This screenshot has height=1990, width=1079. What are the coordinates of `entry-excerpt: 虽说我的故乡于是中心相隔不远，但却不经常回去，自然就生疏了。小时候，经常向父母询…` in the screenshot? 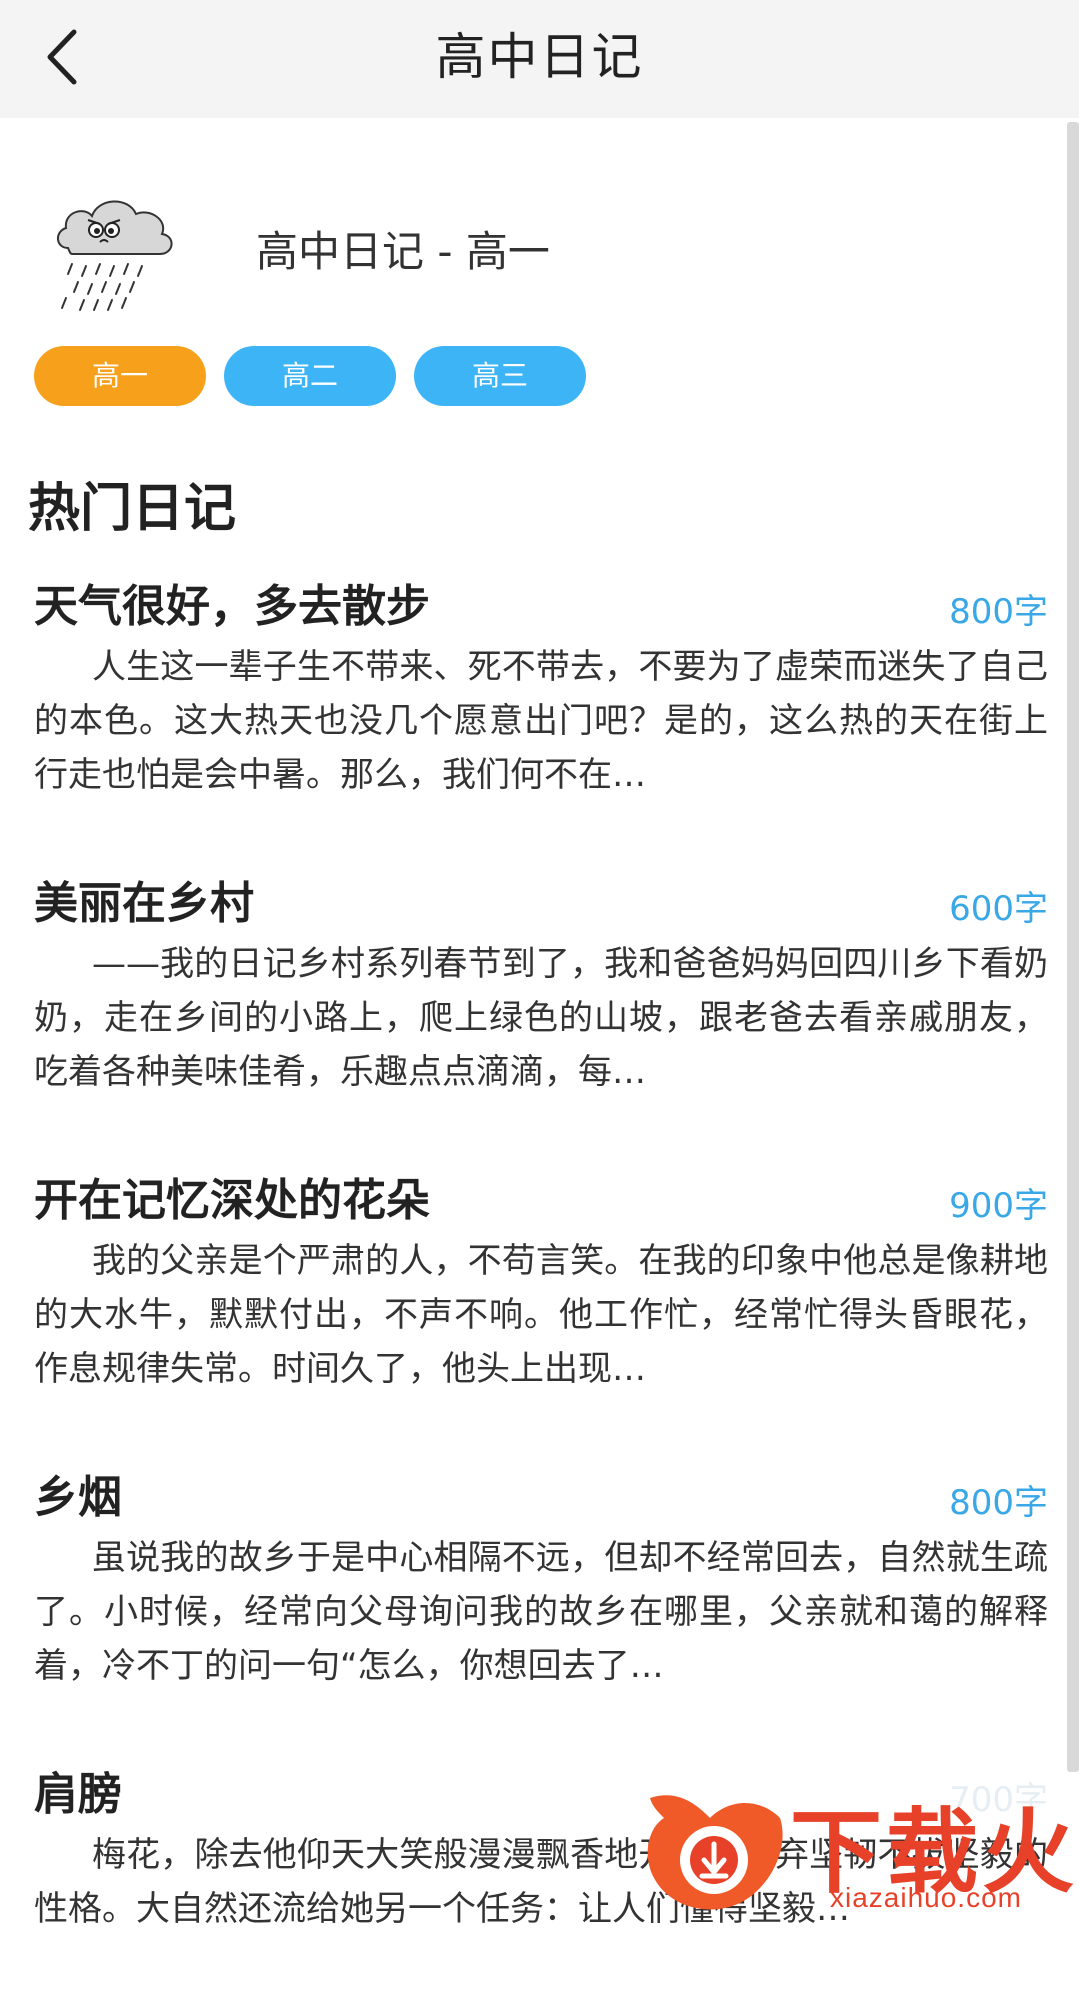 It's located at (541, 1612).